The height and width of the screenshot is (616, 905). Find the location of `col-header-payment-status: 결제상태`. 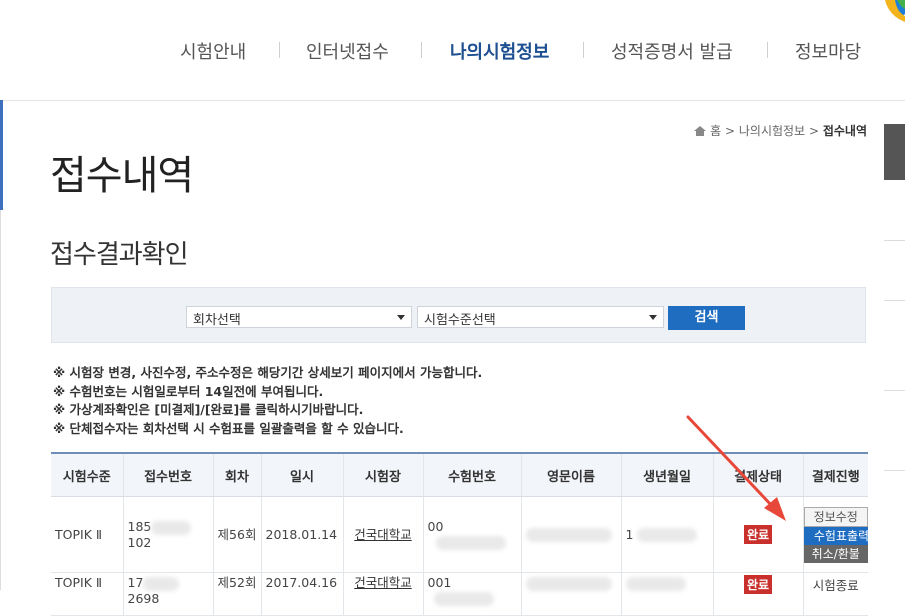

col-header-payment-status: 결제상태 is located at coordinates (758, 474).